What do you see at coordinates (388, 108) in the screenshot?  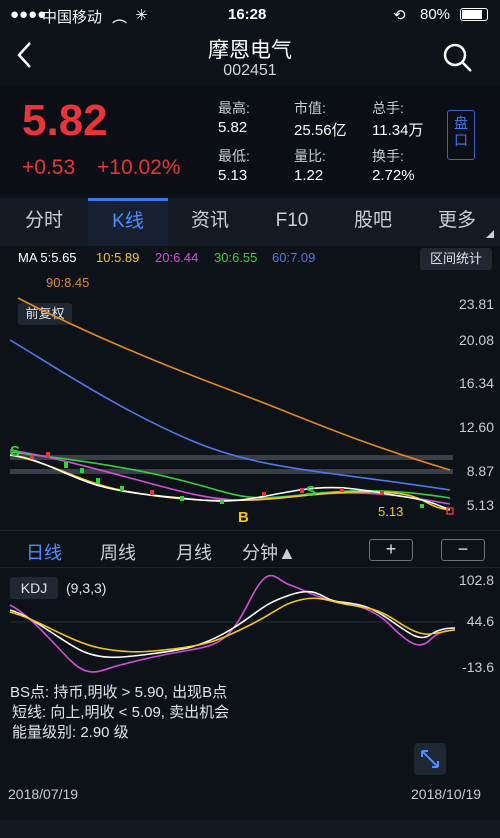 I see `stat-label: 总手:` at bounding box center [388, 108].